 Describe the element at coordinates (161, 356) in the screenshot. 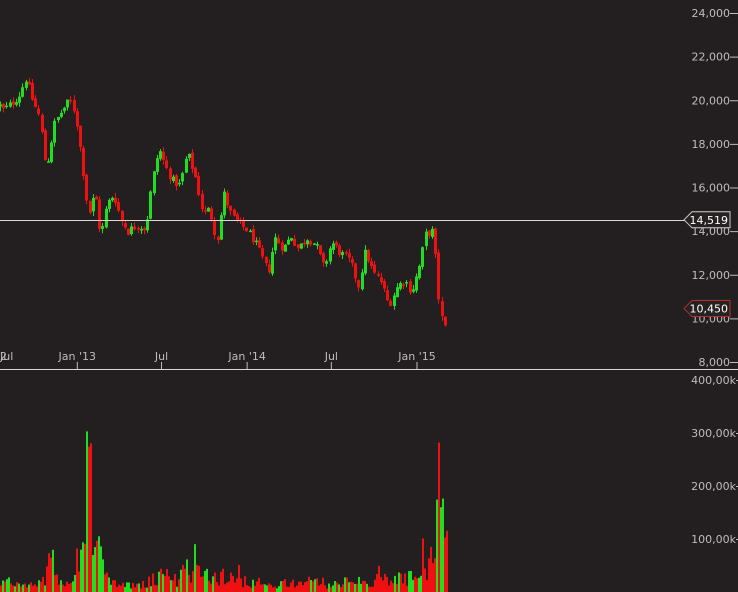

I see `time-tick-label: Jul` at that location.